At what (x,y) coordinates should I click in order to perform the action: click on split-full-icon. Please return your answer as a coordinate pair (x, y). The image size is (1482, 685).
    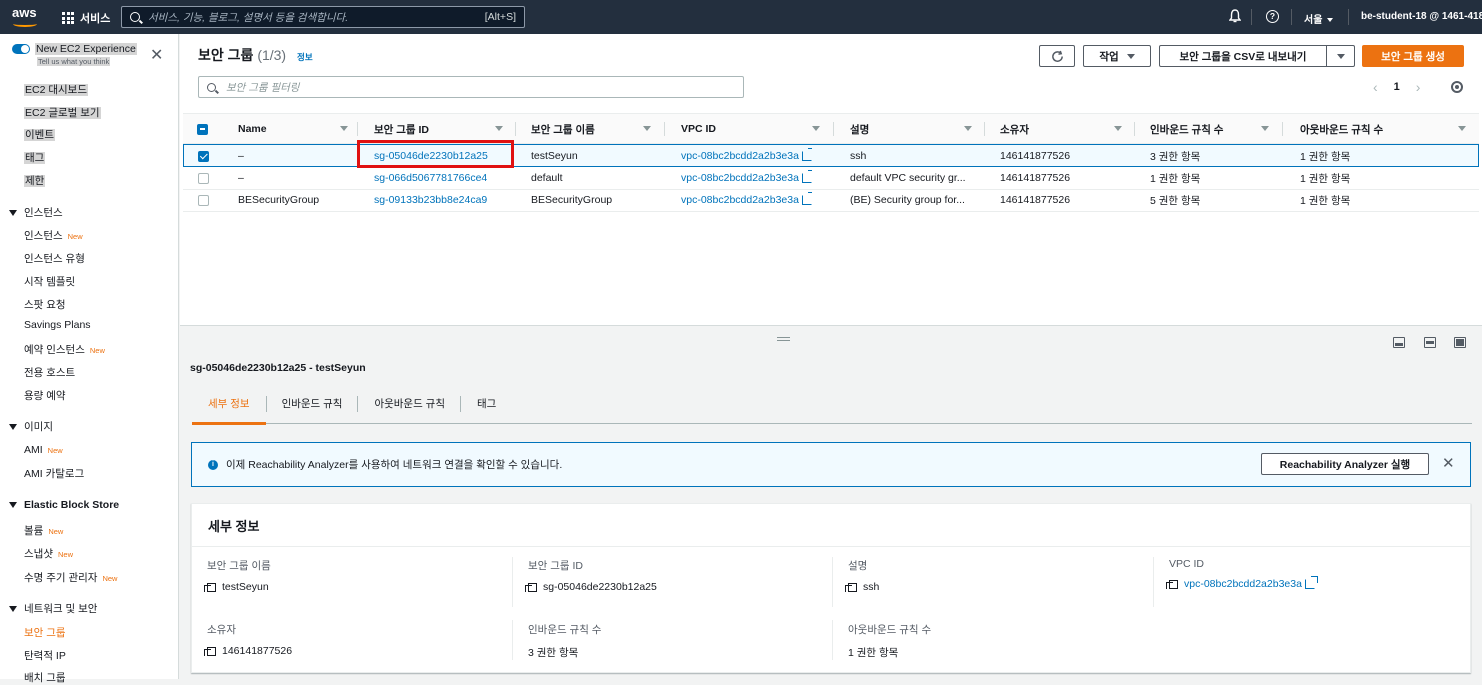
    Looking at the image, I should click on (1460, 342).